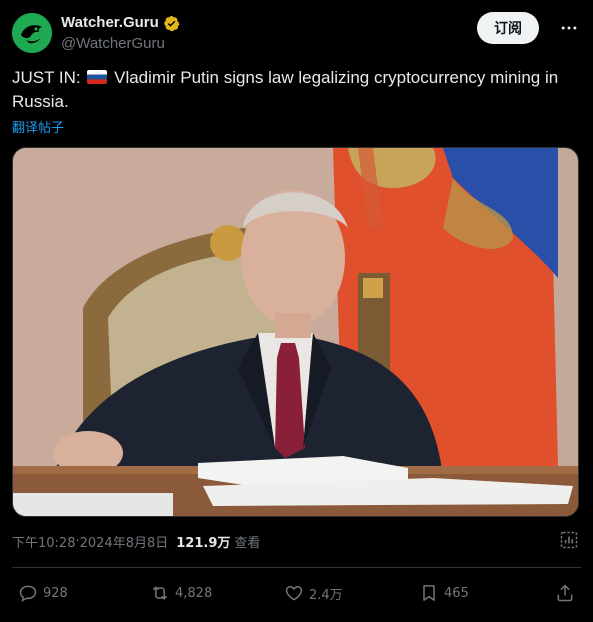 The image size is (593, 622). What do you see at coordinates (456, 593) in the screenshot?
I see `bookmark-count: 465` at bounding box center [456, 593].